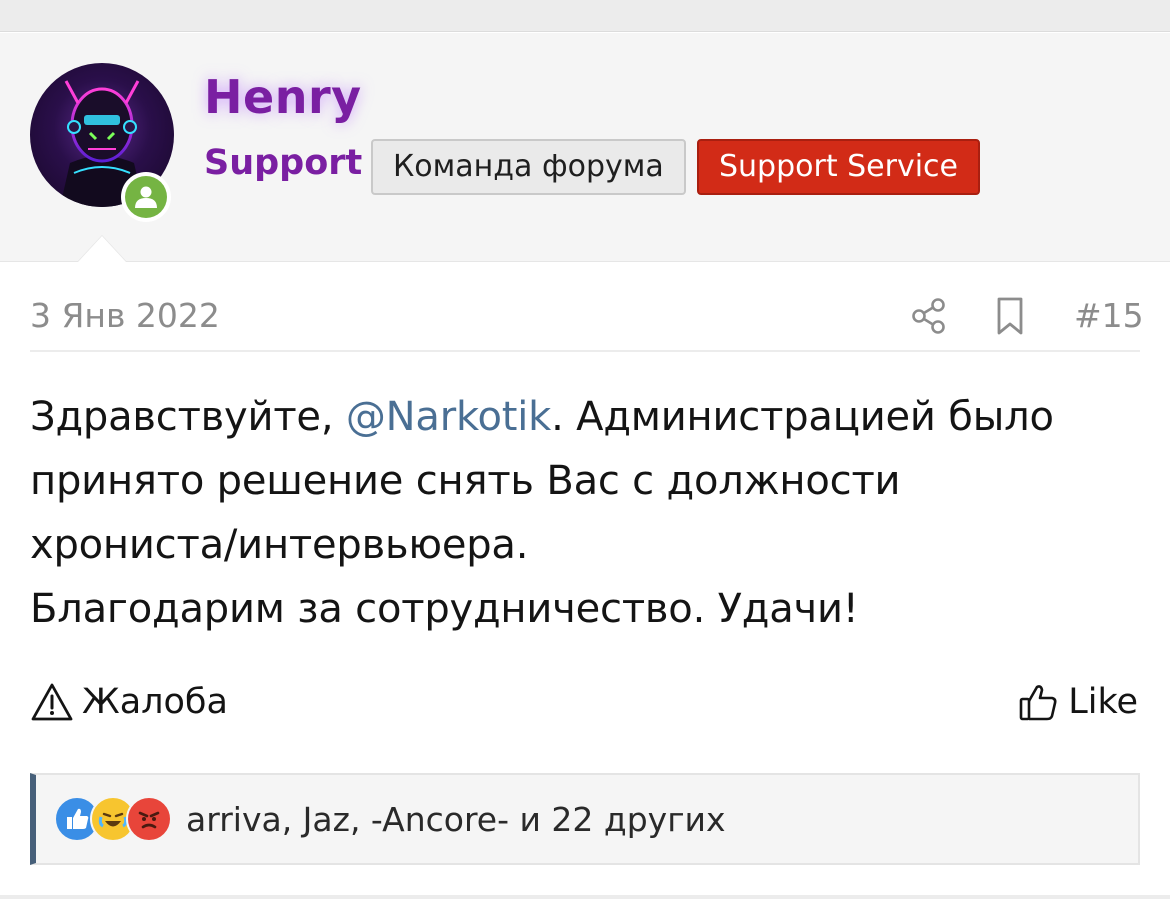 The width and height of the screenshot is (1170, 899). What do you see at coordinates (1010, 316) in the screenshot?
I see `bookmark-icon` at bounding box center [1010, 316].